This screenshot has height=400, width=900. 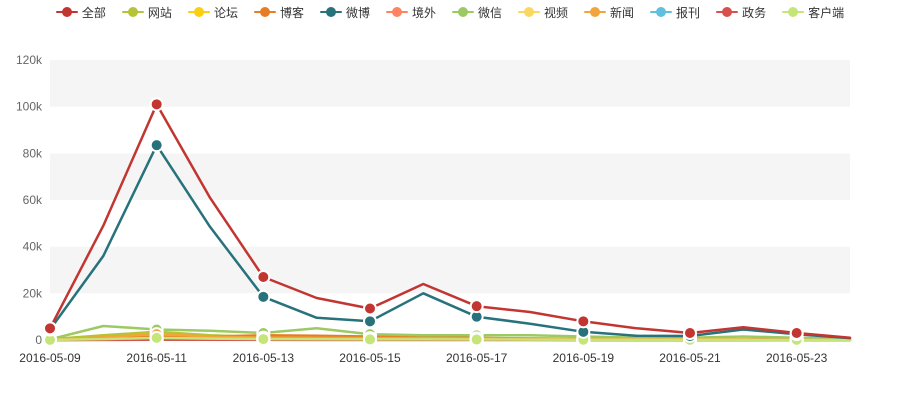 What do you see at coordinates (29, 60) in the screenshot?
I see `y-tick-label: 120k` at bounding box center [29, 60].